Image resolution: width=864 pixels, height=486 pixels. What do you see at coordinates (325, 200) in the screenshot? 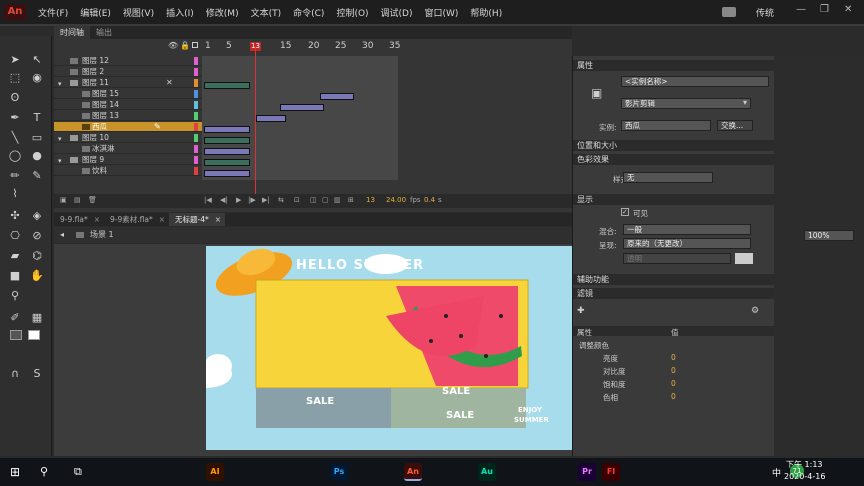
I see `onion-outline-icon: ▢` at bounding box center [325, 200].